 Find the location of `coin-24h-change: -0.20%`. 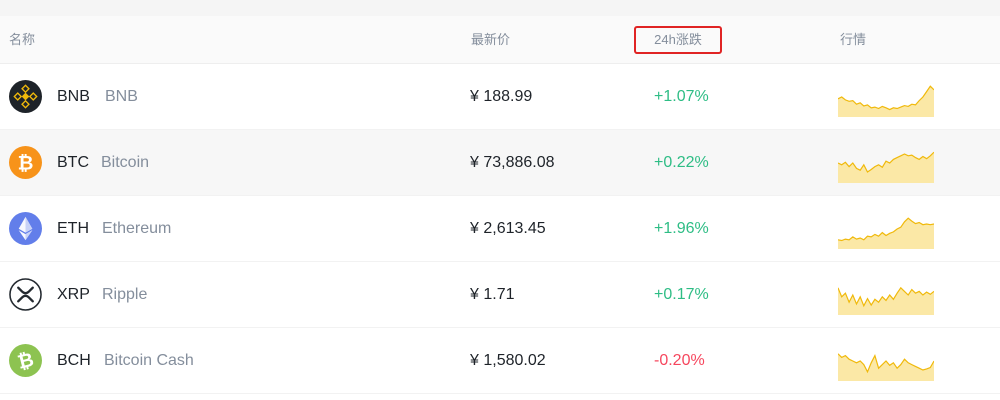

coin-24h-change: -0.20% is located at coordinates (679, 360).